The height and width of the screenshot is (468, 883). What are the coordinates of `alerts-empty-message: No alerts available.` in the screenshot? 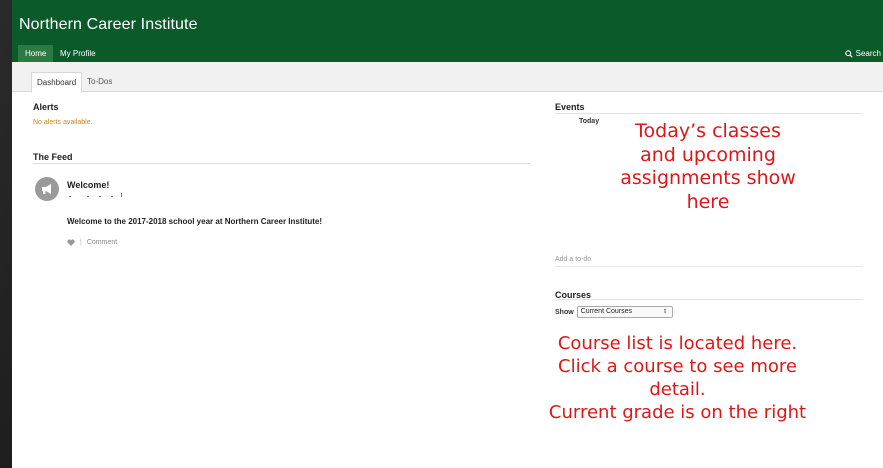 It's located at (63, 122).